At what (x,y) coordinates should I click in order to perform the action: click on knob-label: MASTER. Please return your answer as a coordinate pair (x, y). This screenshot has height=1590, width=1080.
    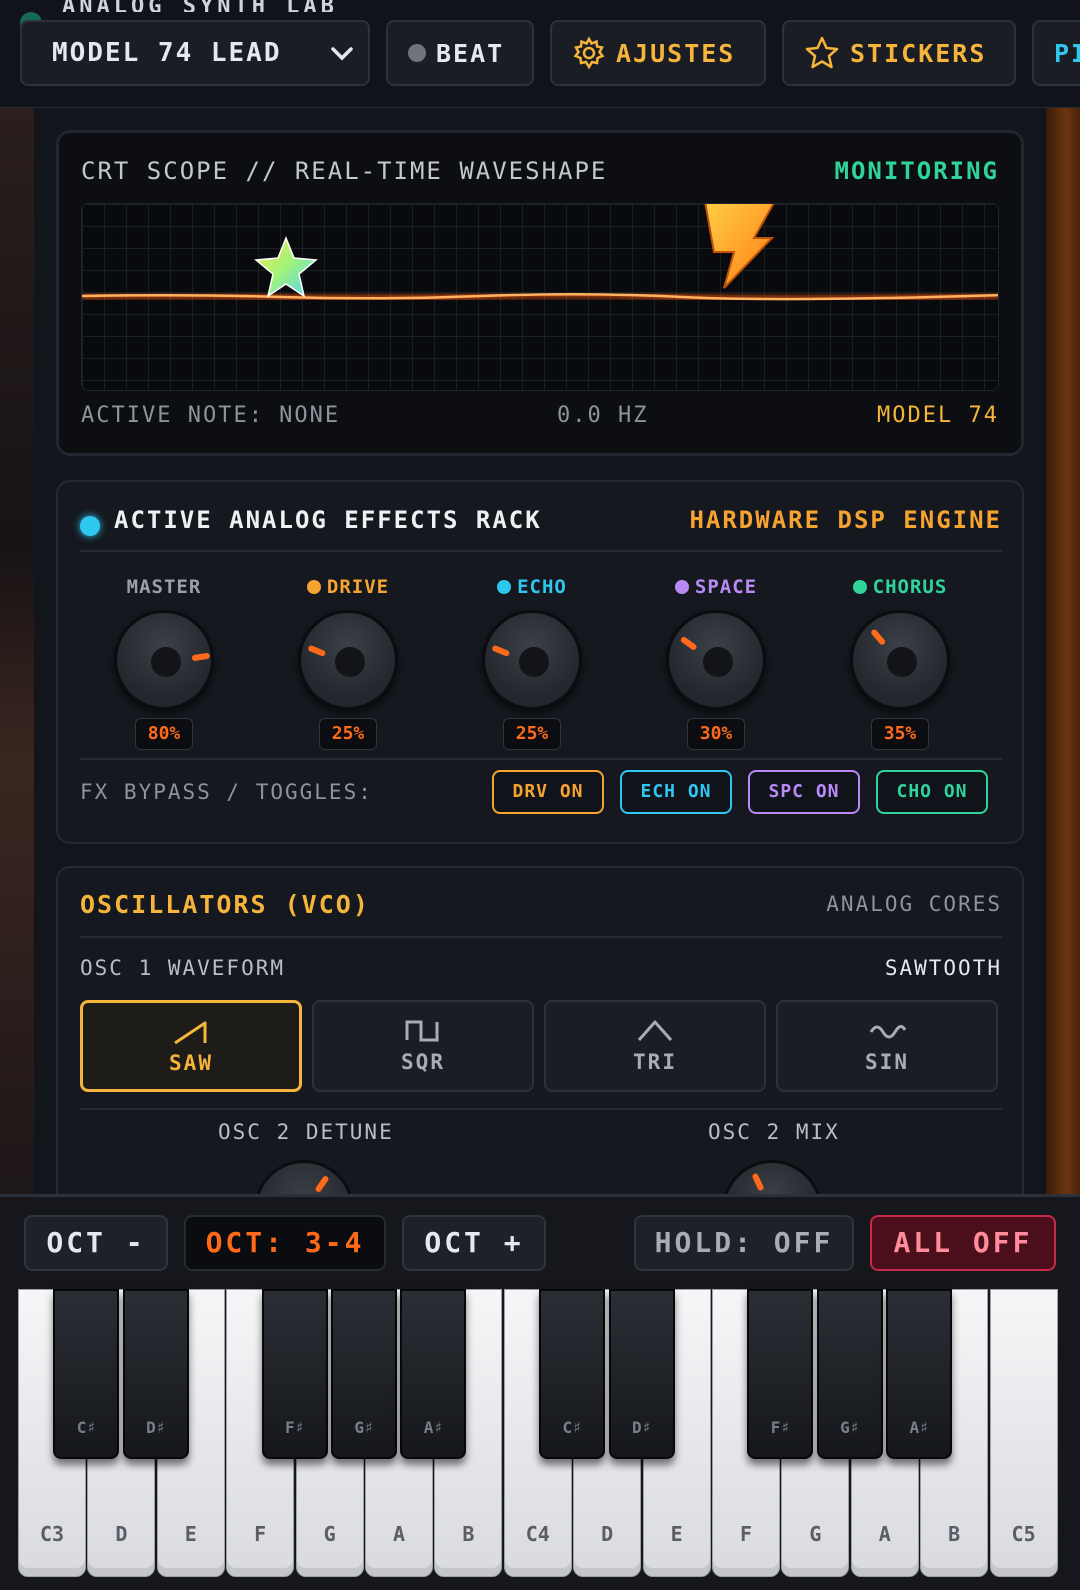
    Looking at the image, I should click on (164, 587).